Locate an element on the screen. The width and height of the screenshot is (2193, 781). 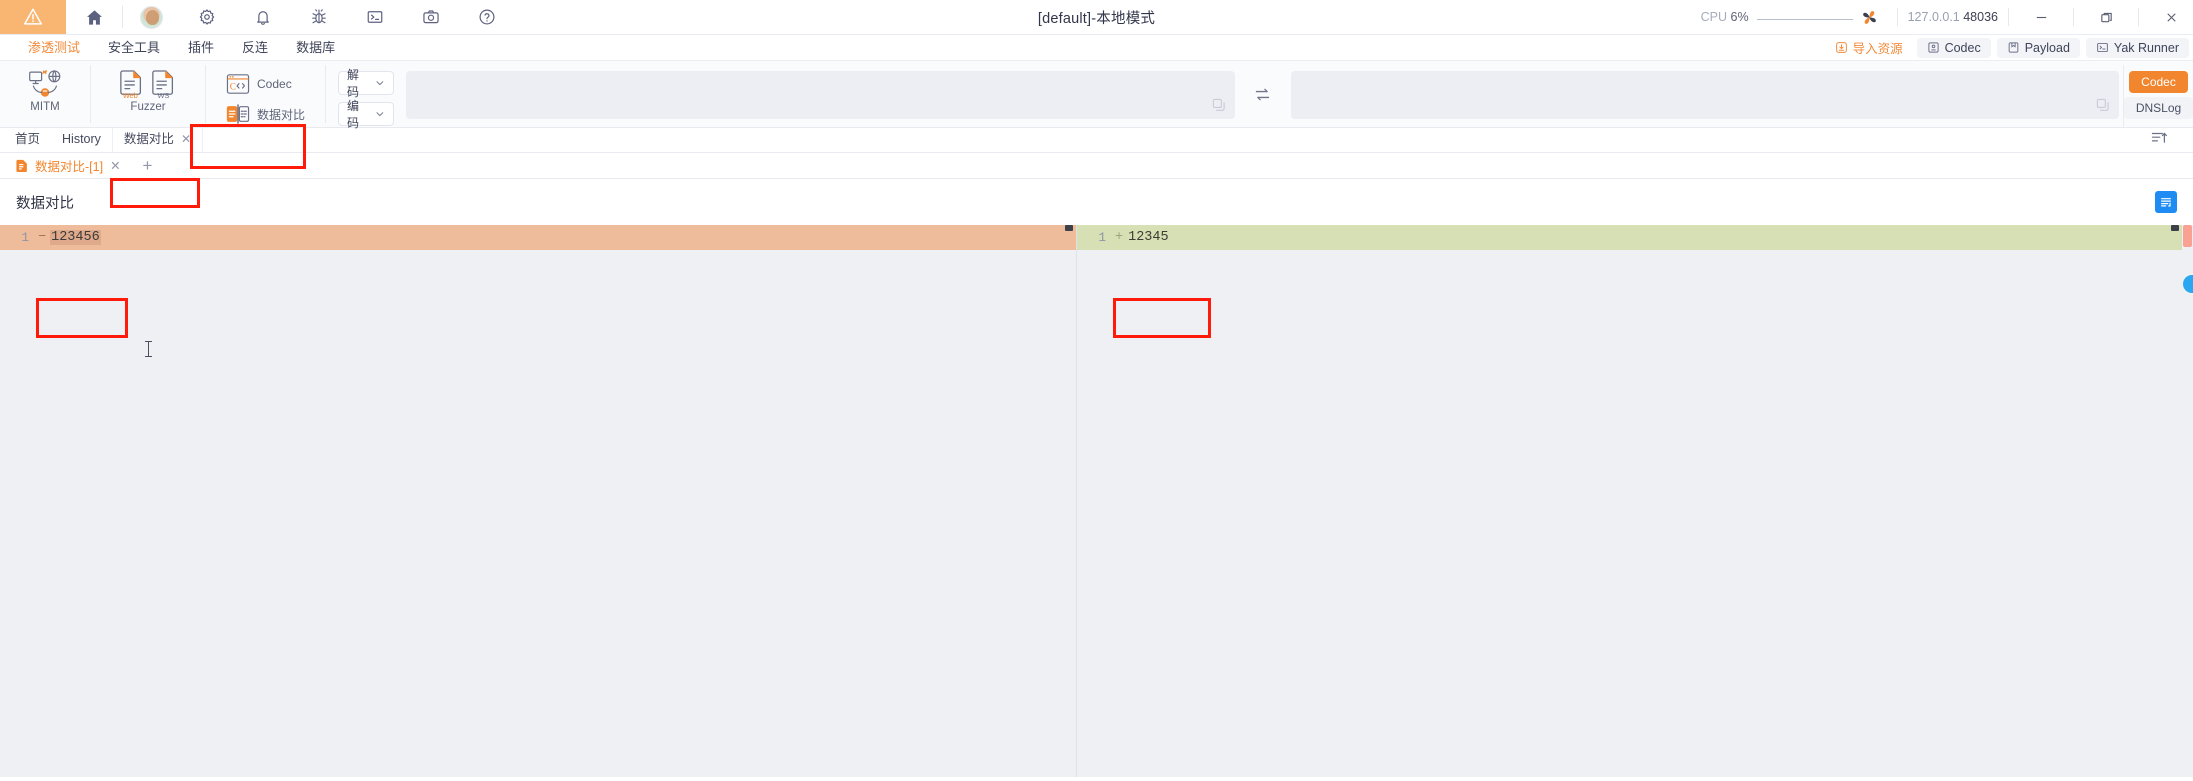
diff-left-scroll-marker is located at coordinates (1069, 228).